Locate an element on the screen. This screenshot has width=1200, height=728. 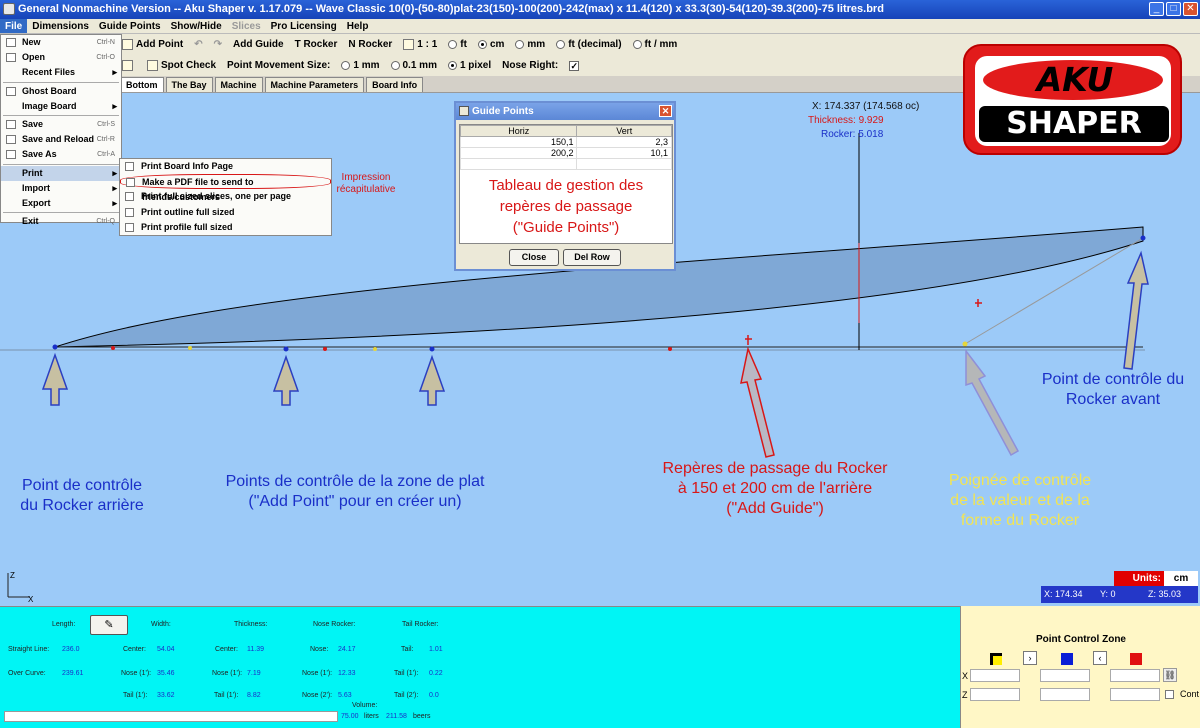
table-row: 150,1 2,3 is located at coordinates (565, 142).